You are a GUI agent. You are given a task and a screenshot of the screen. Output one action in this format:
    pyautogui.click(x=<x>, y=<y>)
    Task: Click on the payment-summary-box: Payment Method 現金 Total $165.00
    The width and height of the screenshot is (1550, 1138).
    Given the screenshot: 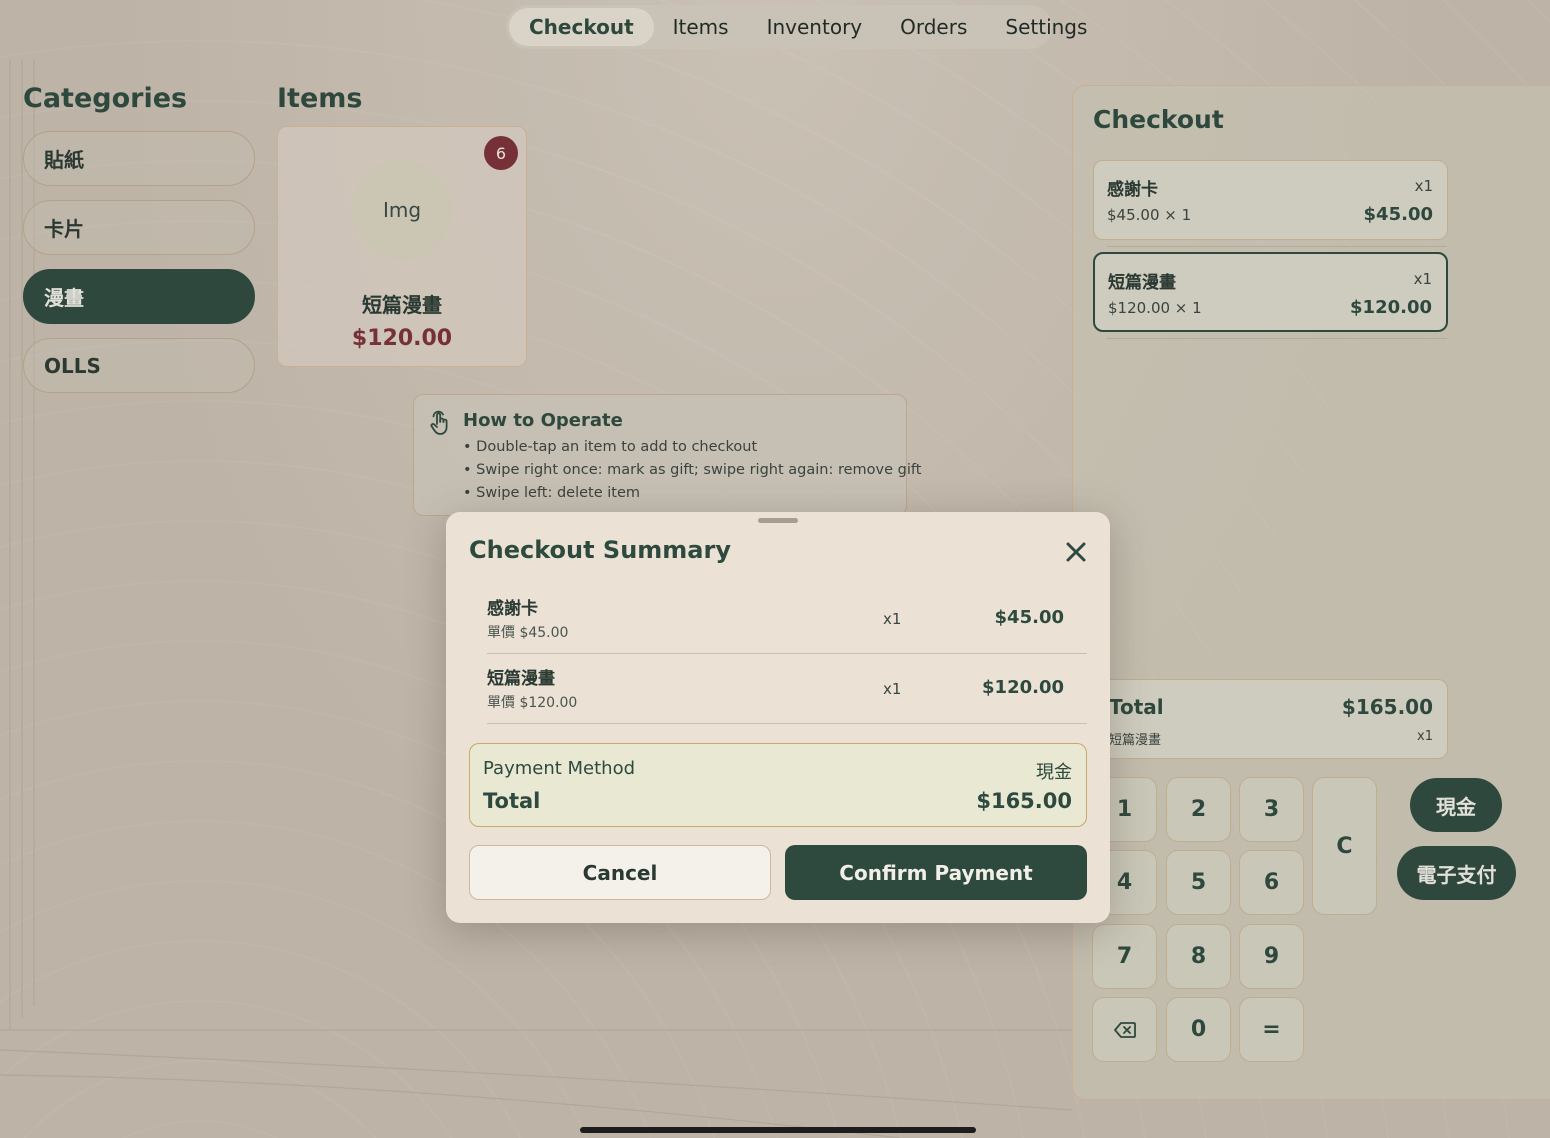 What is the action you would take?
    pyautogui.click(x=778, y=785)
    